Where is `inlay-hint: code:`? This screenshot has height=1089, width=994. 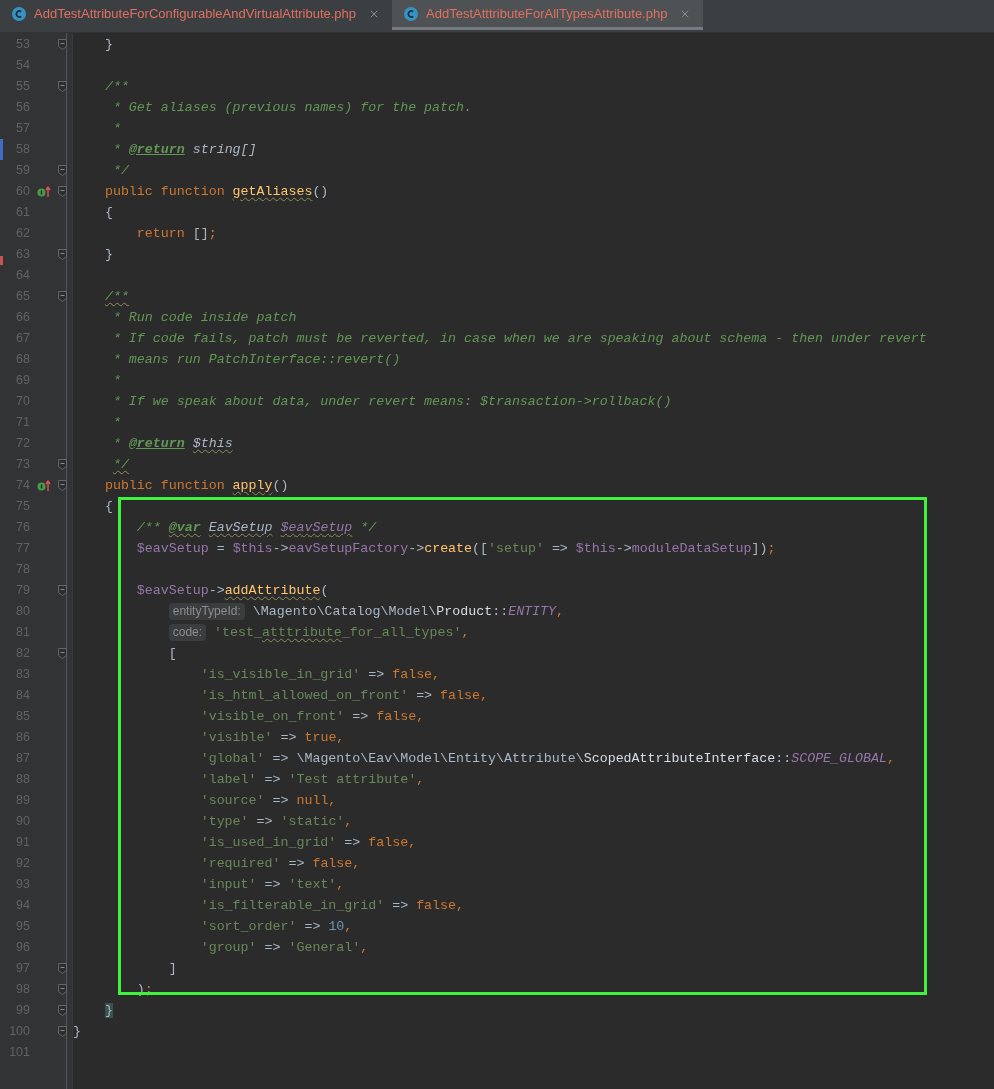 inlay-hint: code: is located at coordinates (187, 632).